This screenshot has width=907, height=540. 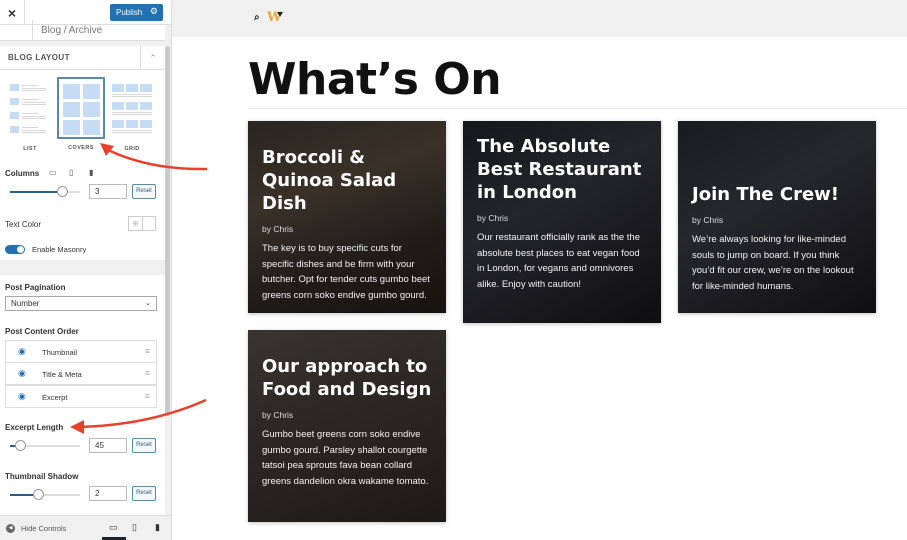 What do you see at coordinates (38, 494) in the screenshot?
I see `thumbnail-shadow-slider-handle` at bounding box center [38, 494].